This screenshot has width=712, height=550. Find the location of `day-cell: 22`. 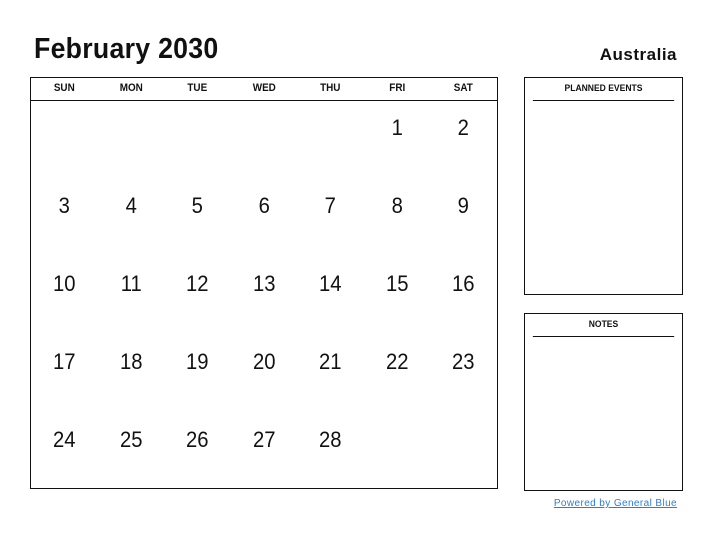

day-cell: 22 is located at coordinates (397, 361).